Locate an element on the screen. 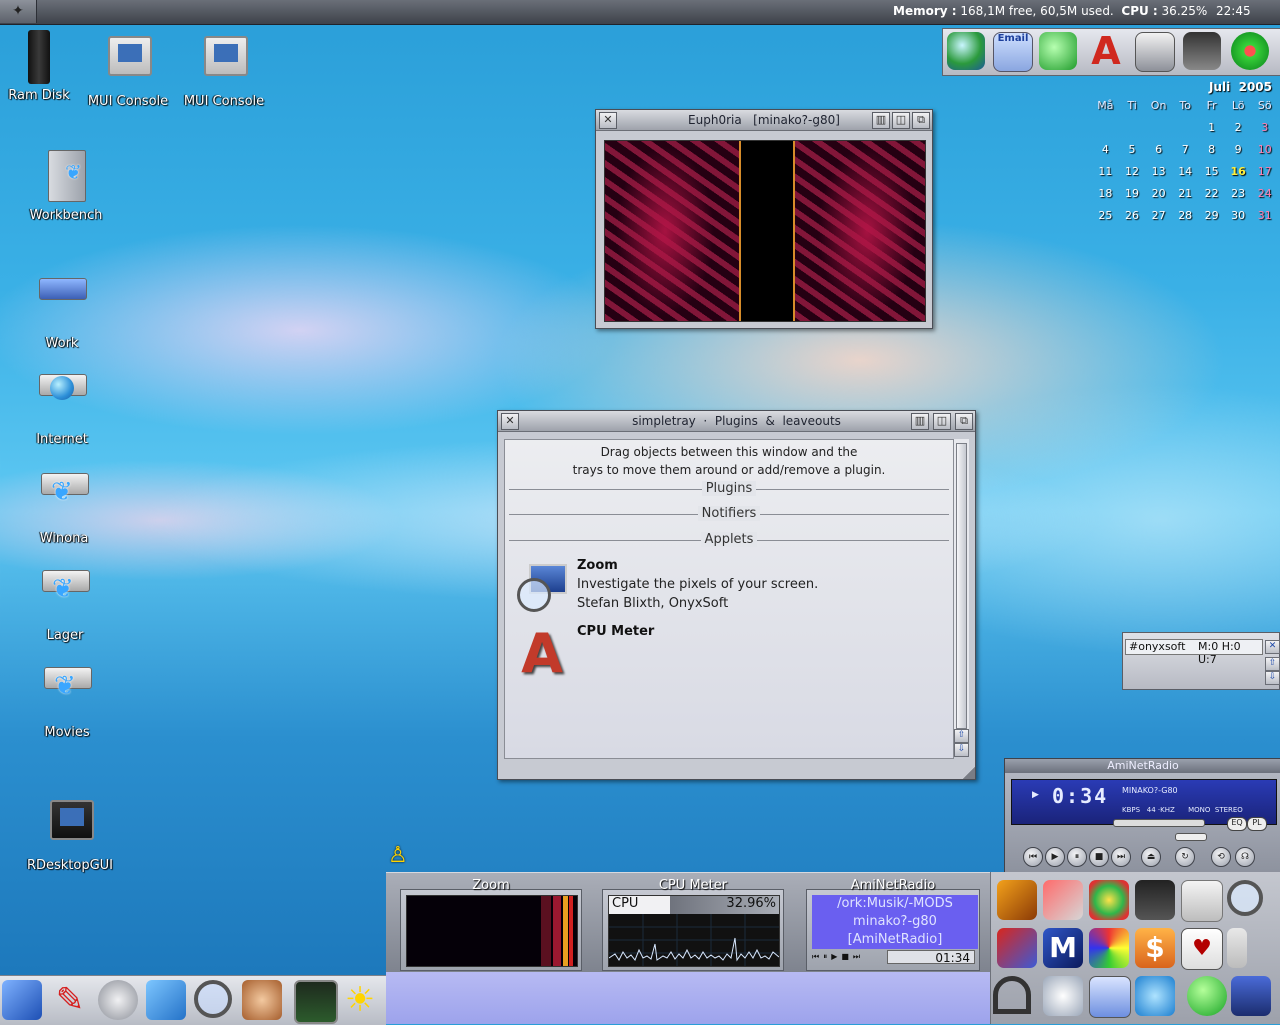  calendar-day: 11 is located at coordinates (1105, 171).